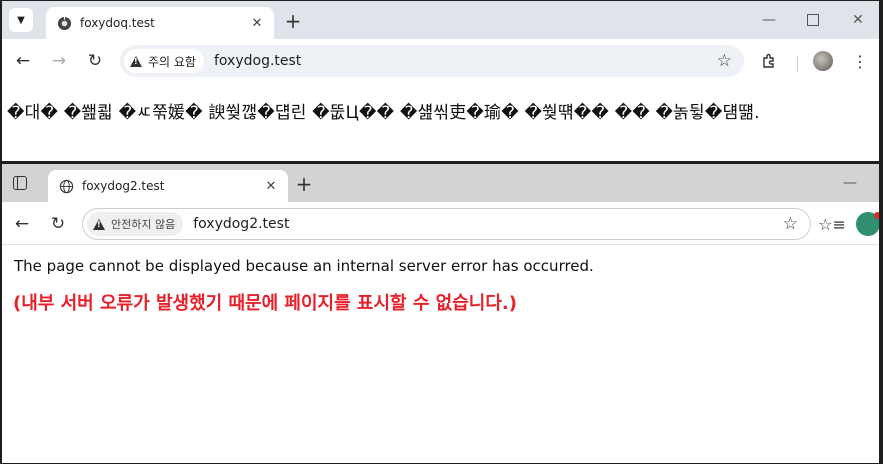  Describe the element at coordinates (440, 183) in the screenshot. I see `tab-strip: foxydog2.test ✕ + —` at that location.